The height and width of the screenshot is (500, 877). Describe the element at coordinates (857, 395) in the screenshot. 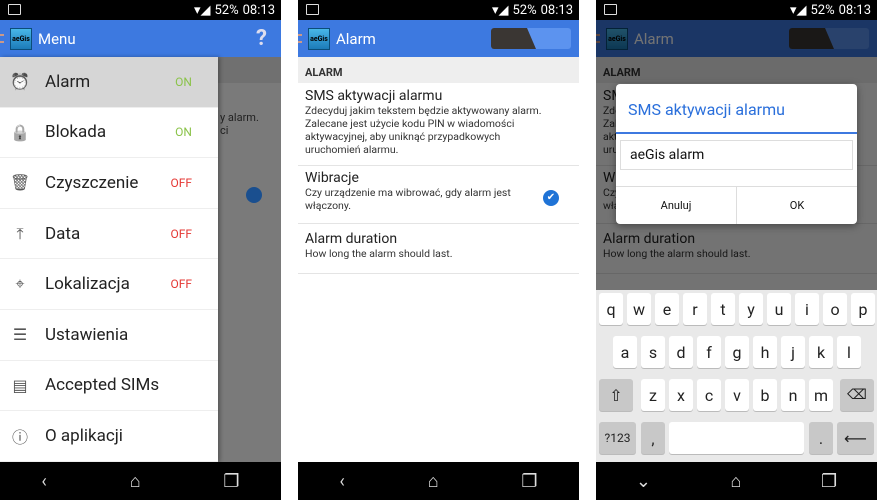

I see `backspace-key-icon: ⌫` at that location.